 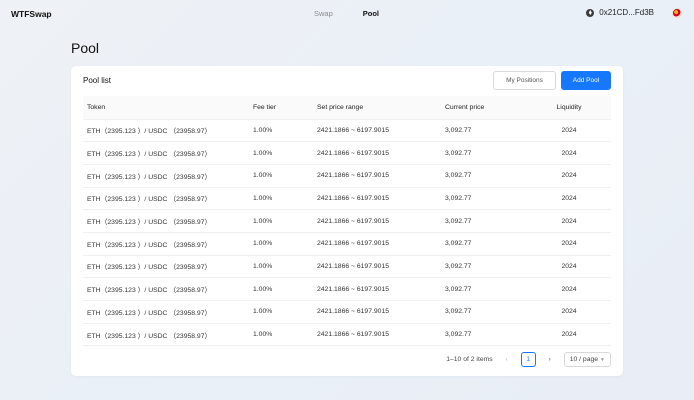 What do you see at coordinates (524, 80) in the screenshot?
I see `my-positions-button: My Positions` at bounding box center [524, 80].